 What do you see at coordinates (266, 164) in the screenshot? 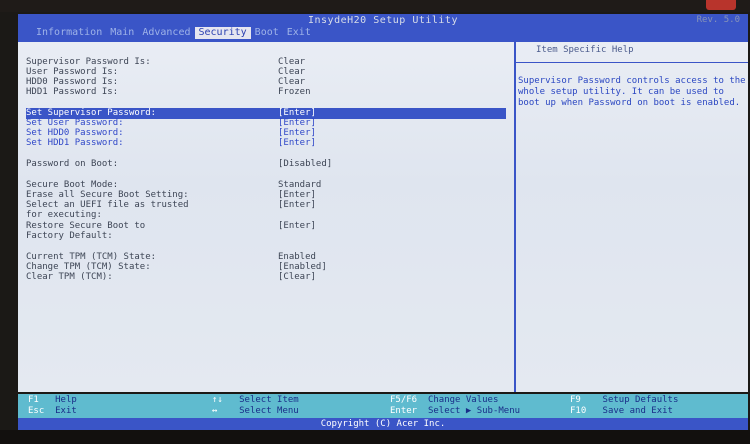
I see `password-on-boot-item: Password on Boot: [Disabled]` at bounding box center [266, 164].